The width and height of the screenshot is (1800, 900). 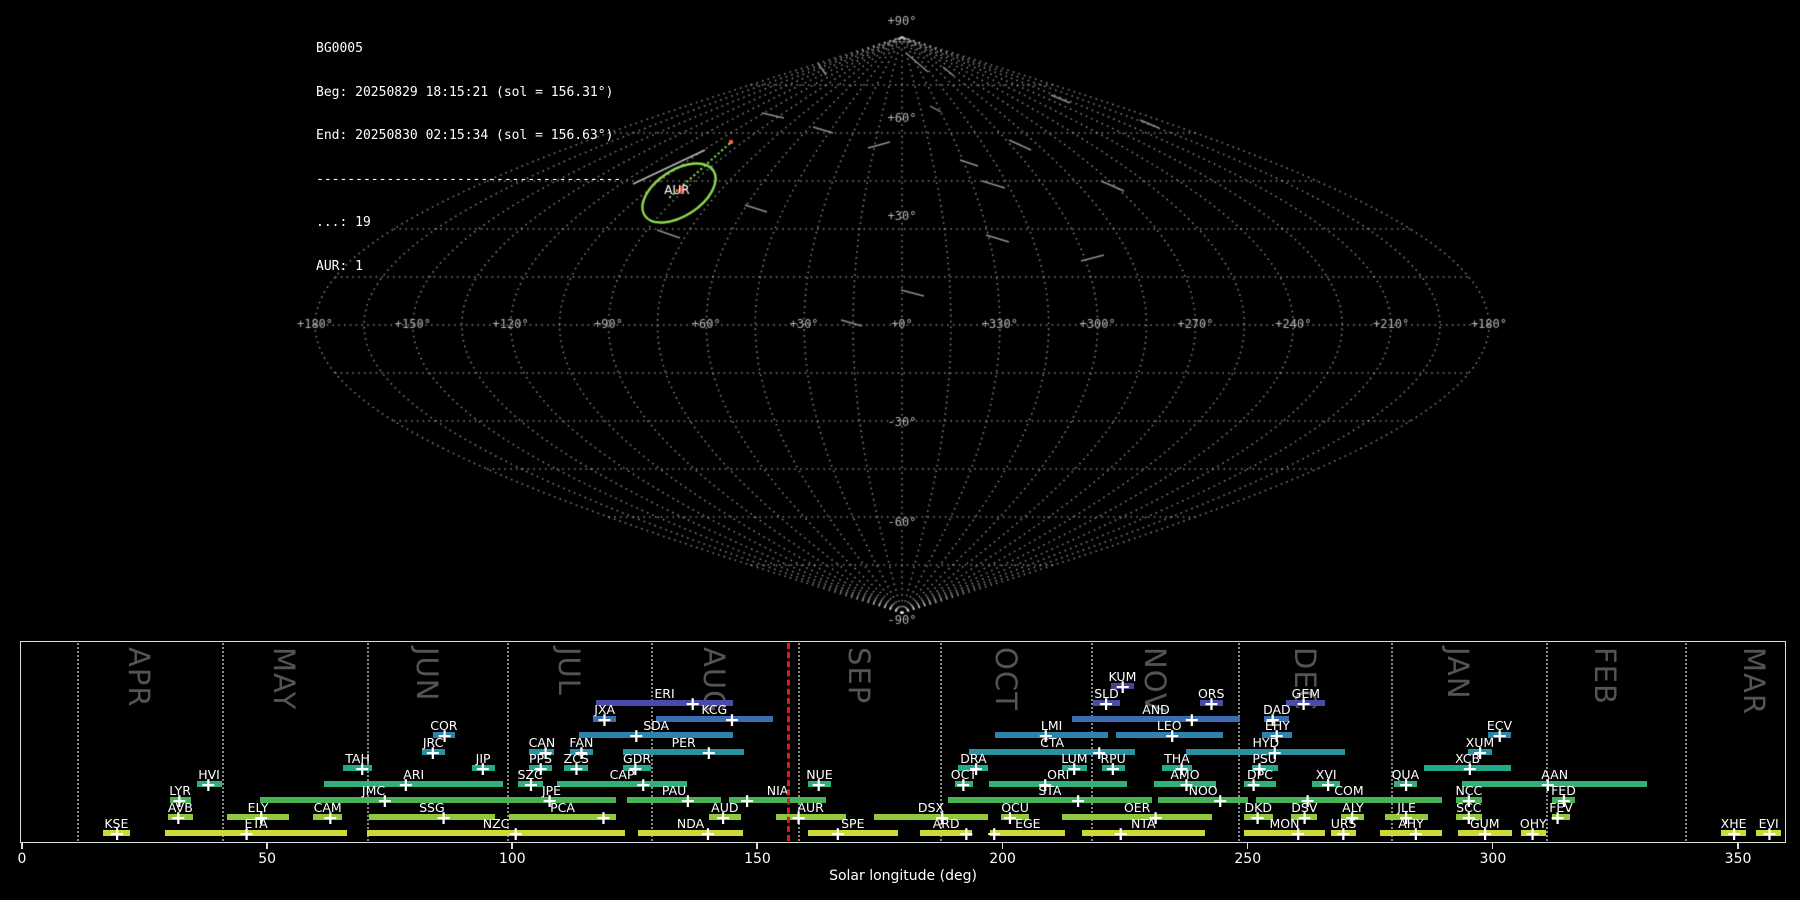 What do you see at coordinates (284, 679) in the screenshot?
I see `month-label-may: MAY` at bounding box center [284, 679].